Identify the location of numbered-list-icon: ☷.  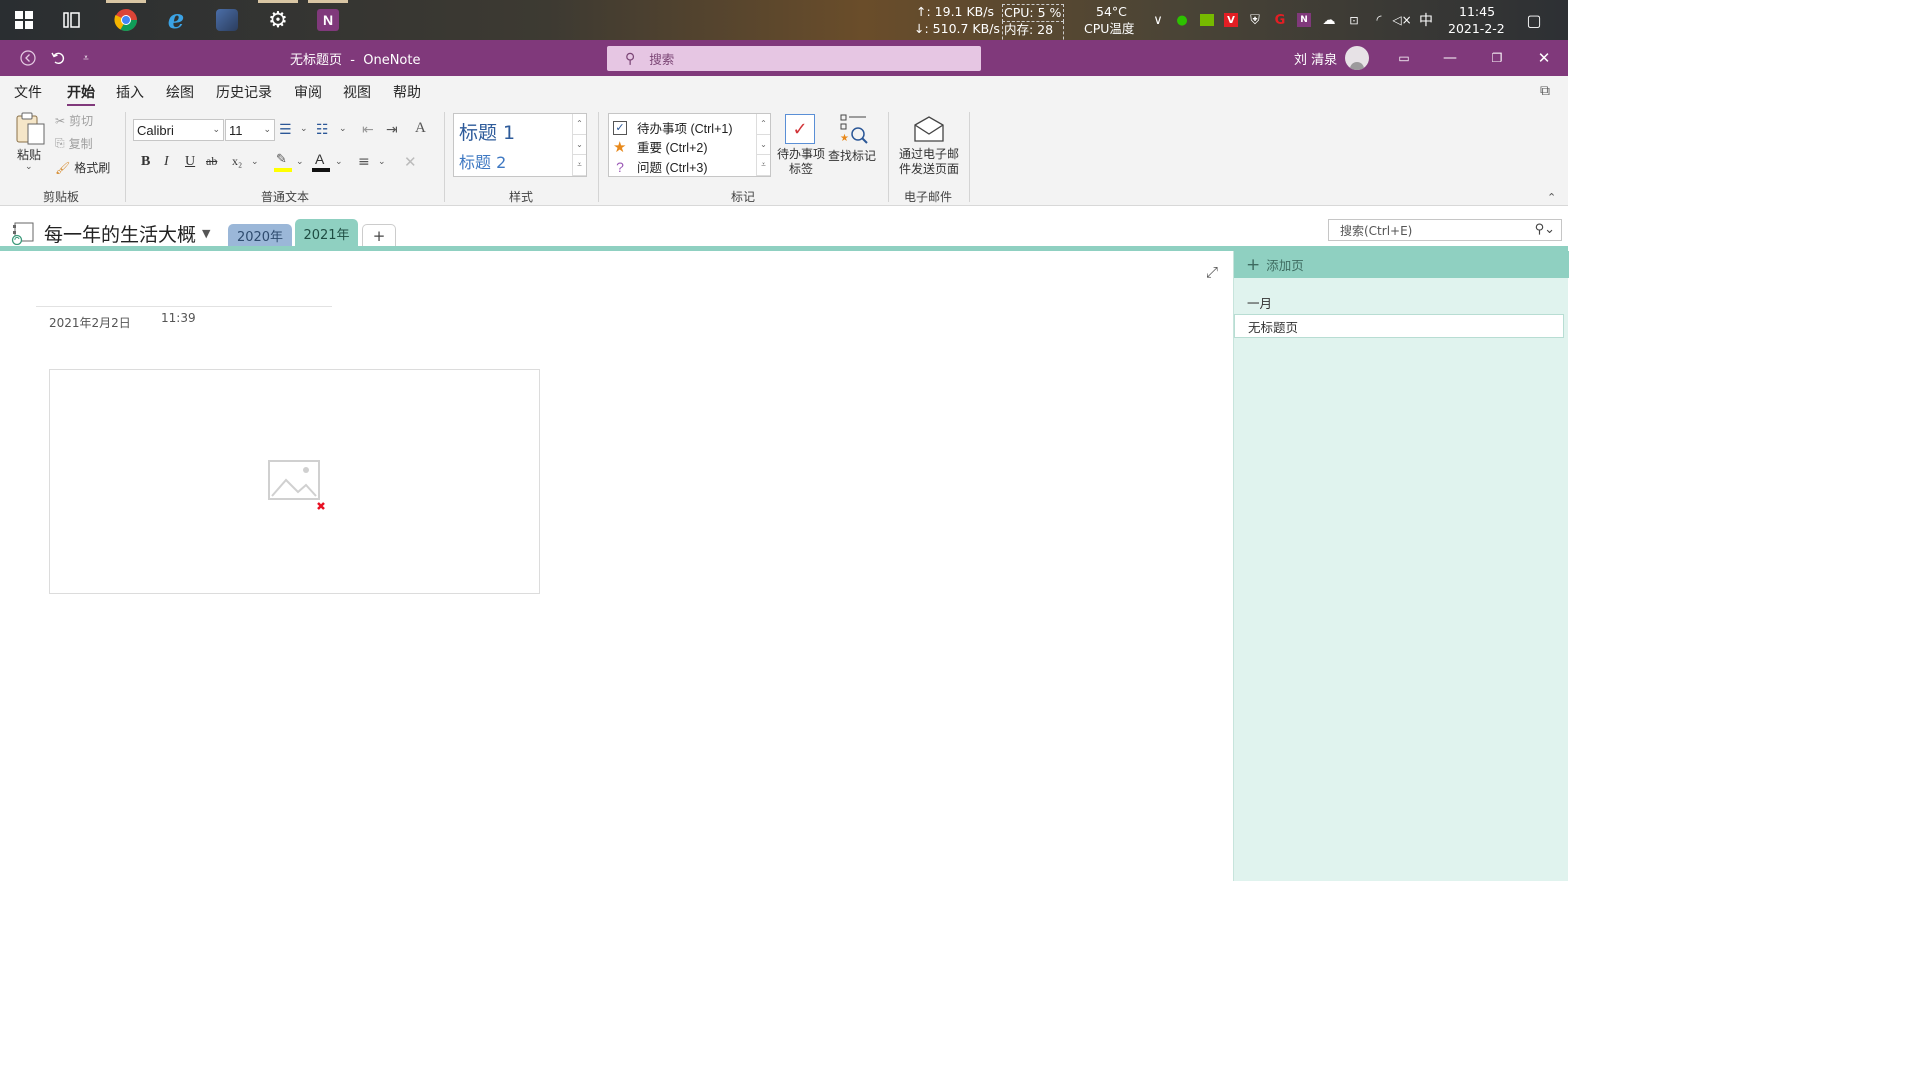
(322, 130).